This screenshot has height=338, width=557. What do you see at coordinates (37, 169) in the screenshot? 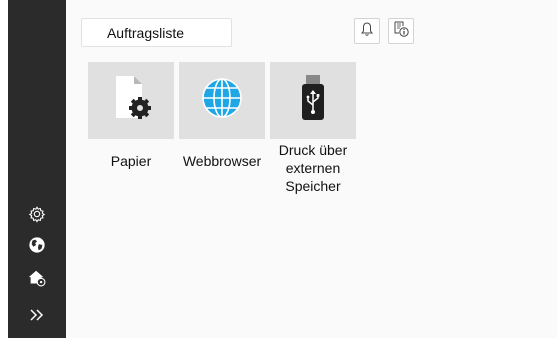
I see `sidebar` at bounding box center [37, 169].